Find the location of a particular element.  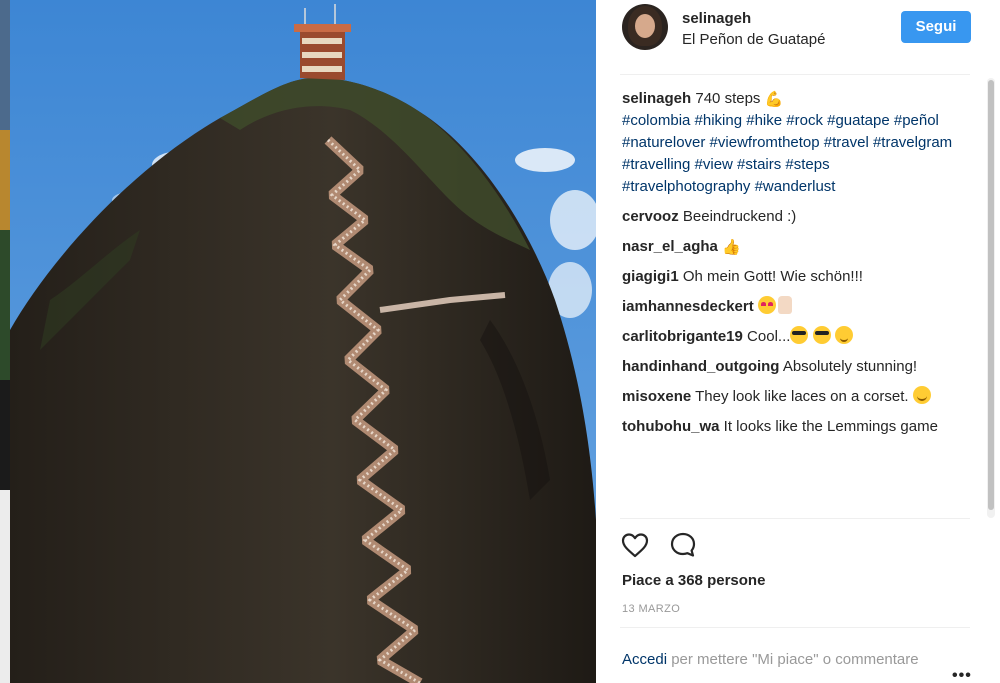

thumbs-up-icon is located at coordinates (784, 305).